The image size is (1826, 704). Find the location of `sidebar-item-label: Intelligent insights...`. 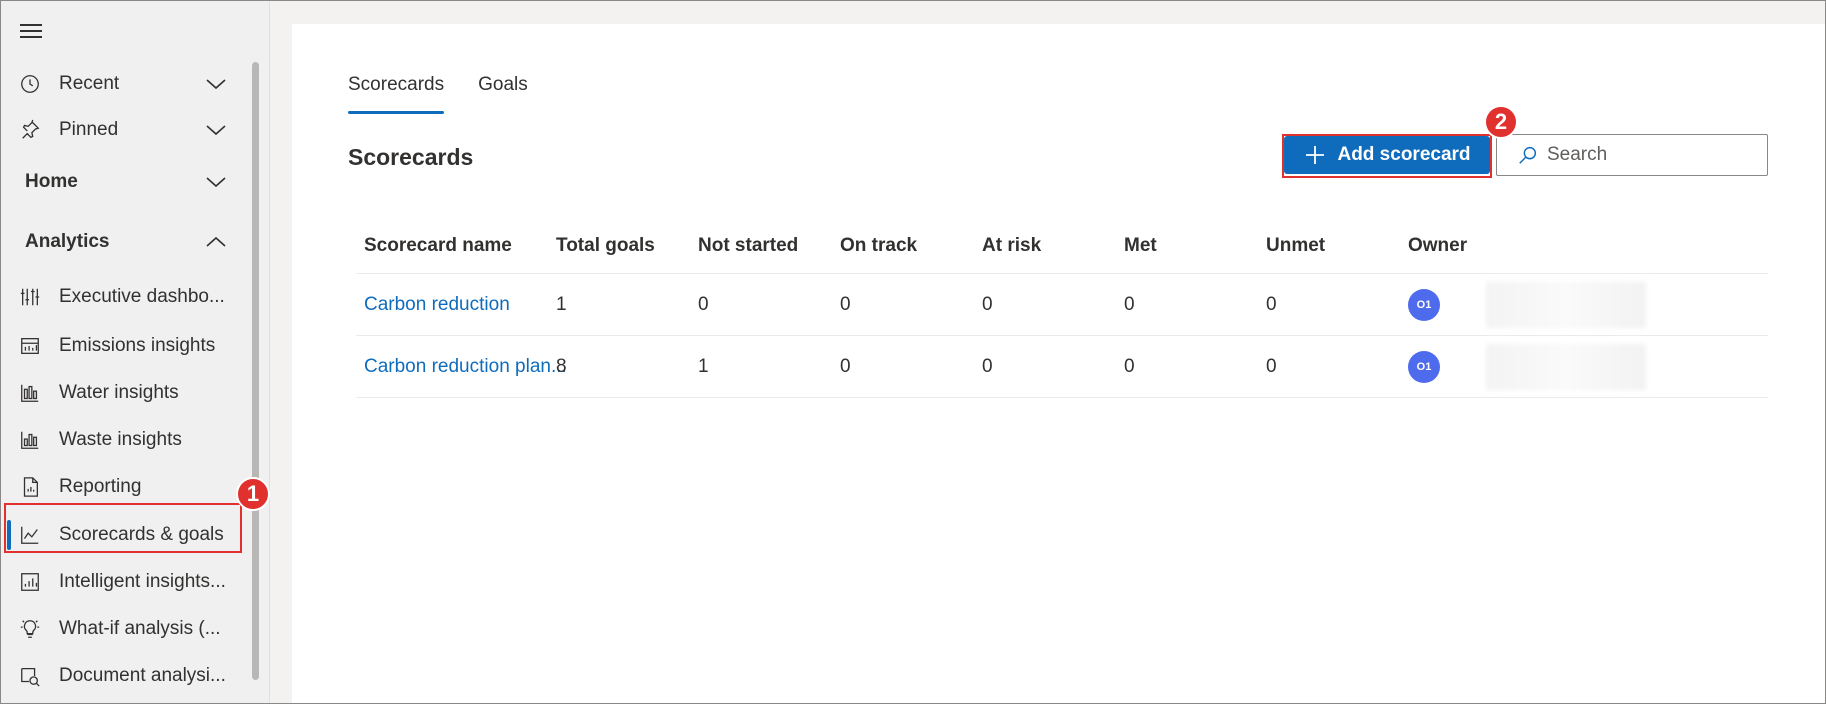

sidebar-item-label: Intelligent insights... is located at coordinates (142, 581).